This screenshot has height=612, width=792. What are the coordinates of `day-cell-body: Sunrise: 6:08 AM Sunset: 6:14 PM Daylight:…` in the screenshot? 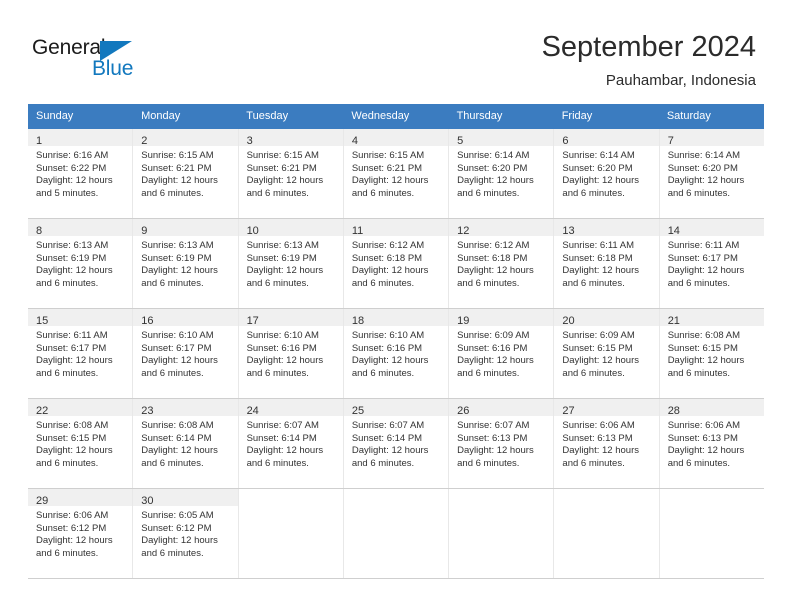 It's located at (185, 443).